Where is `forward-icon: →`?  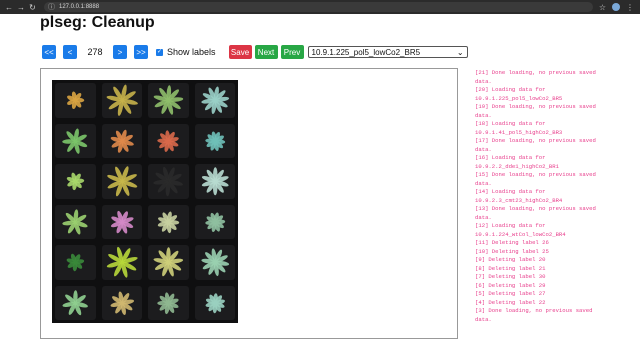
forward-icon: → is located at coordinates (21, 7).